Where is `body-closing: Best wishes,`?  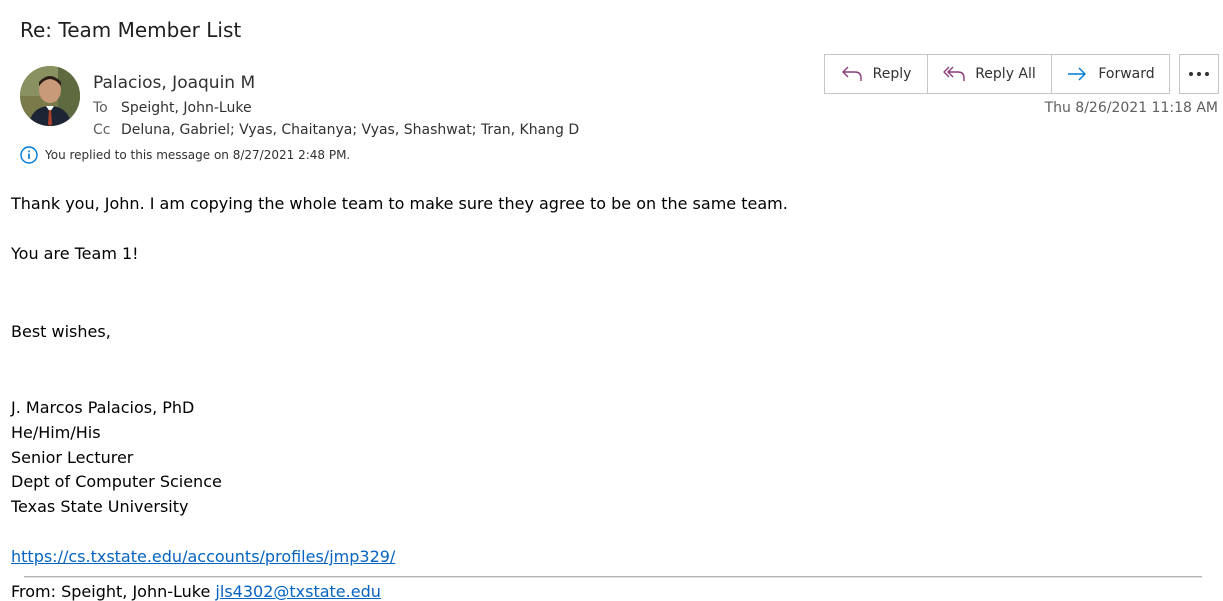
body-closing: Best wishes, is located at coordinates (61, 331).